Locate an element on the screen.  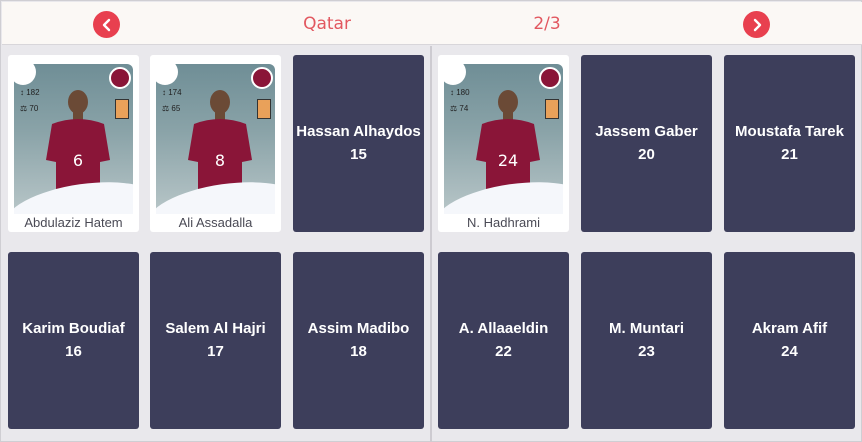
weight-stat: ⚖ 70 is located at coordinates (29, 108).